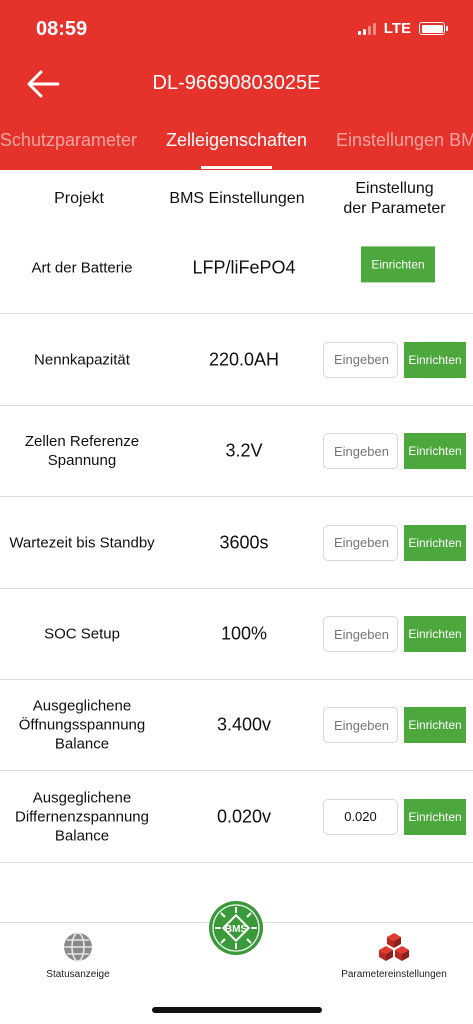 This screenshot has height=1024, width=473. What do you see at coordinates (435, 725) in the screenshot?
I see `set-balance-opening-voltage-button: Einrichten` at bounding box center [435, 725].